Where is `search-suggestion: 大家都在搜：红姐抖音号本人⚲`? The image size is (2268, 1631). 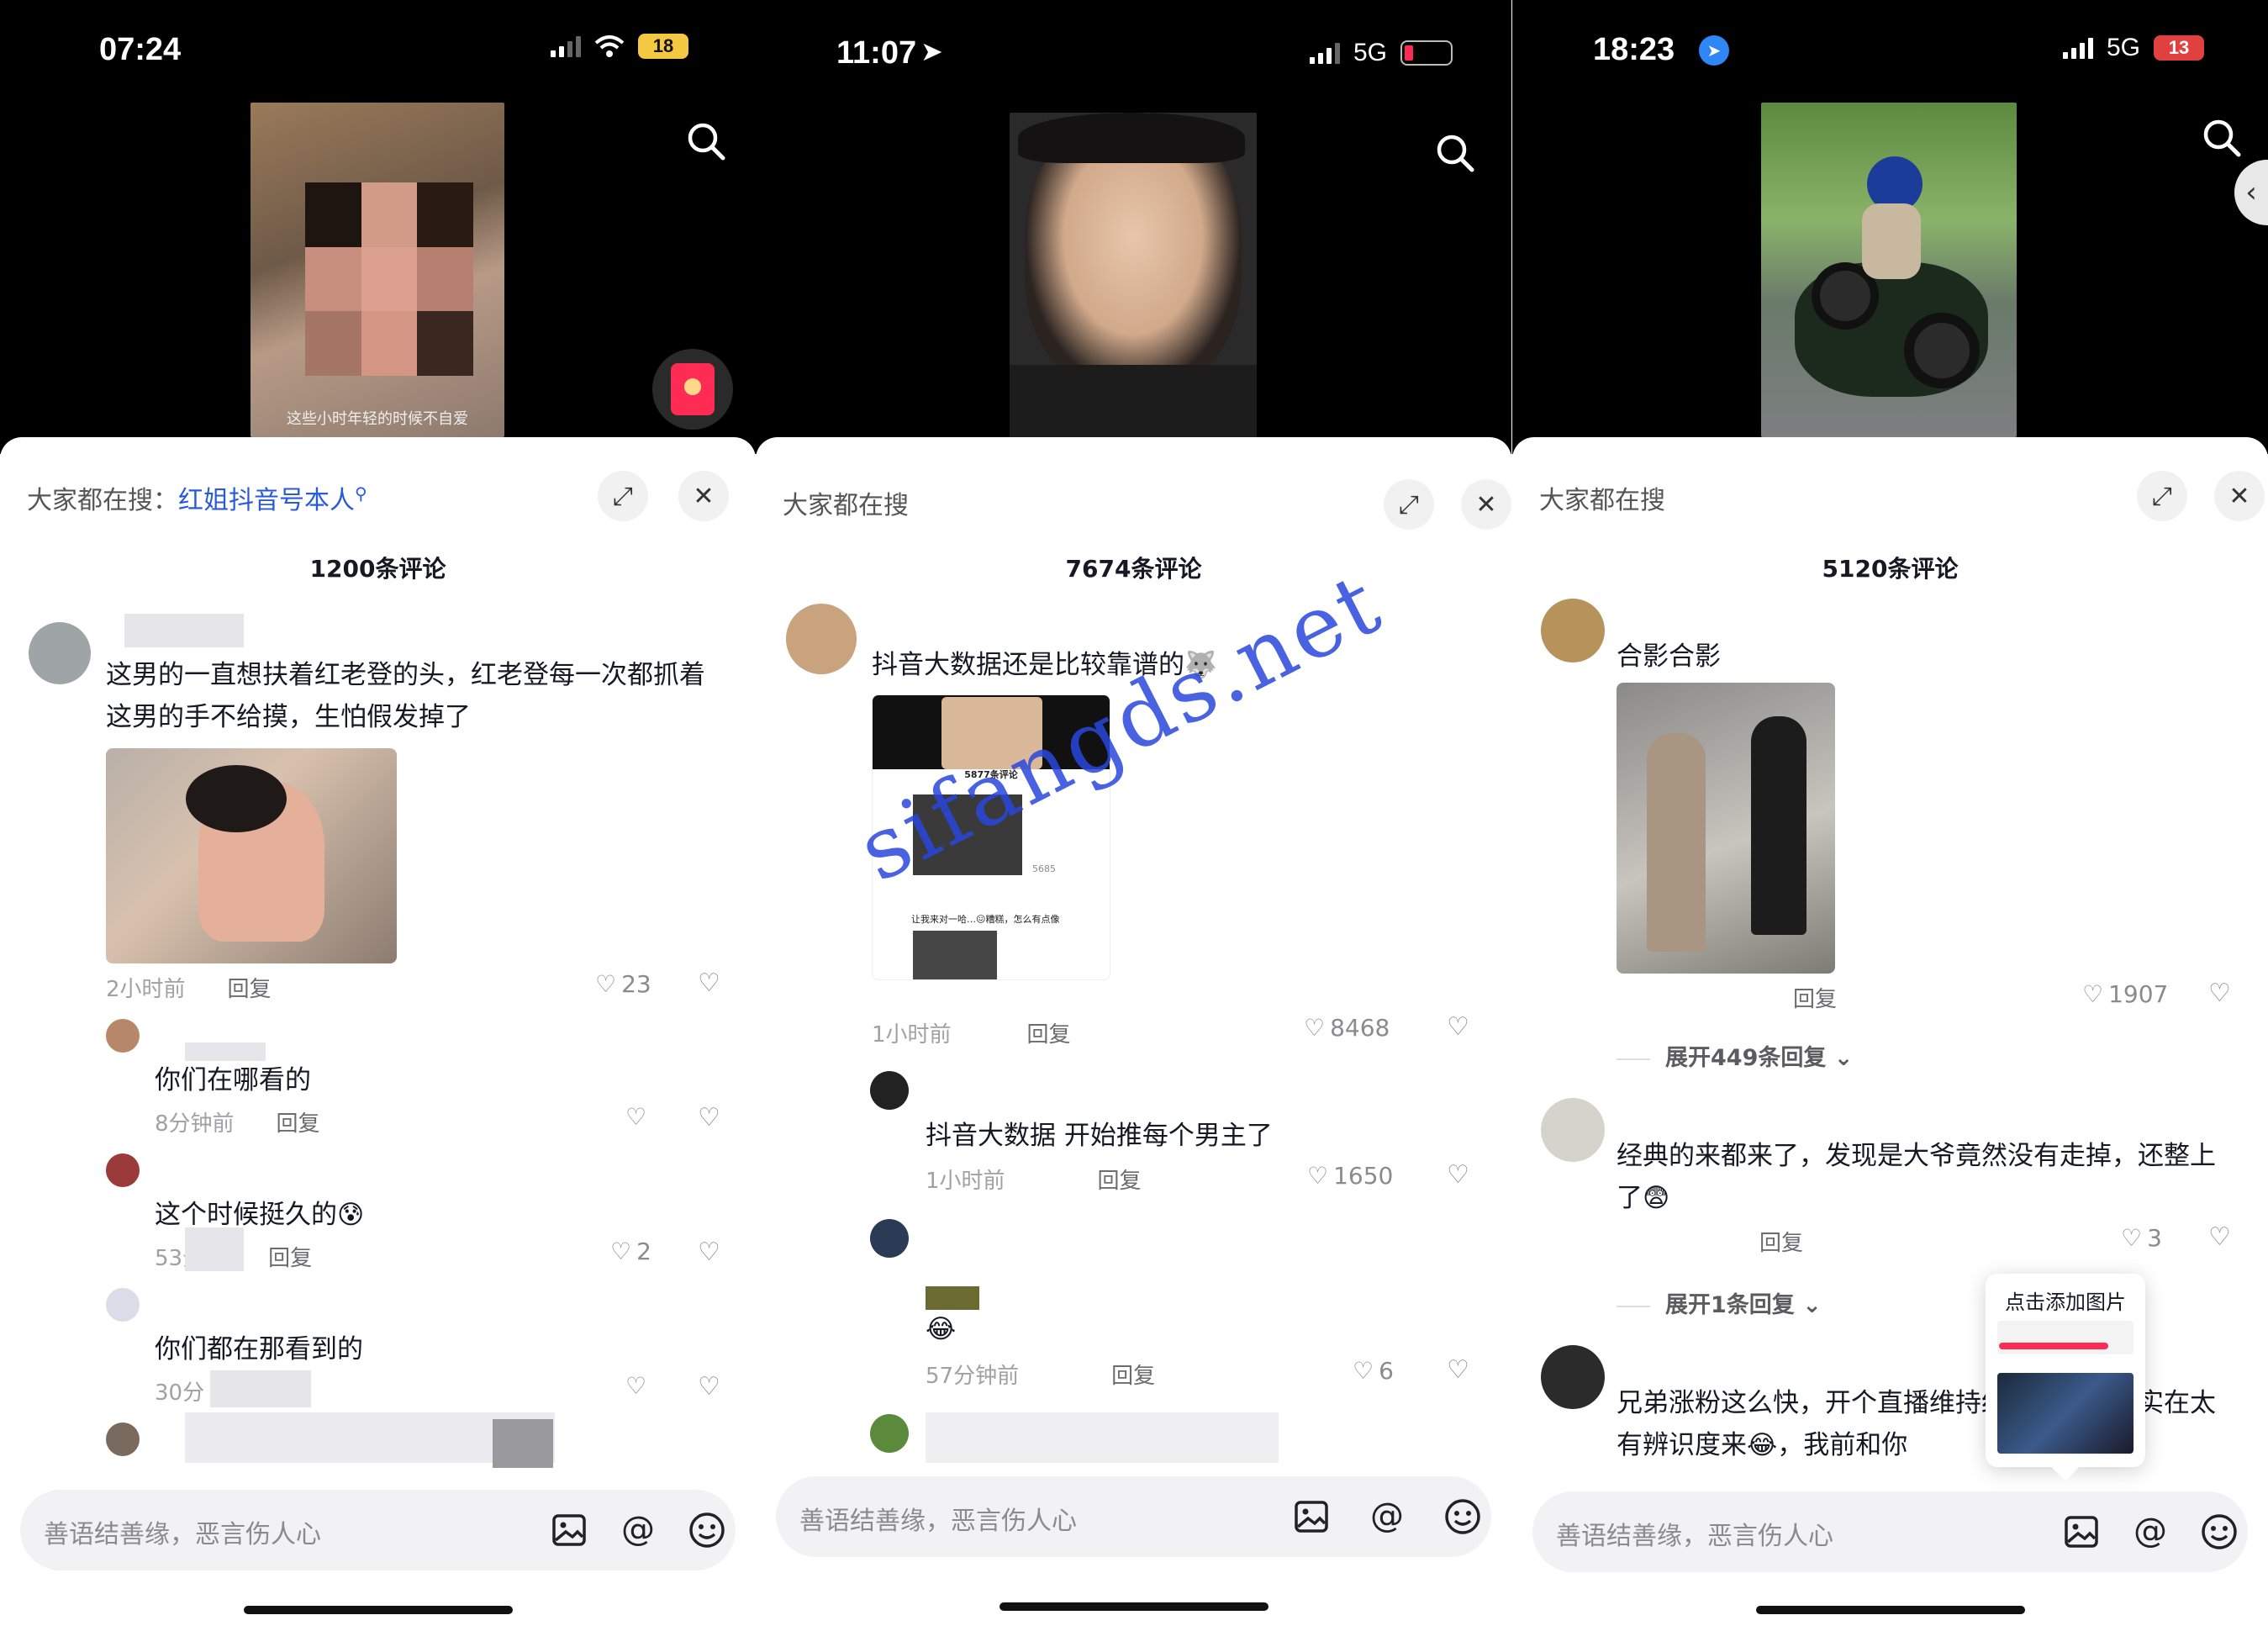 search-suggestion: 大家都在搜：红姐抖音号本人⚲ is located at coordinates (197, 497).